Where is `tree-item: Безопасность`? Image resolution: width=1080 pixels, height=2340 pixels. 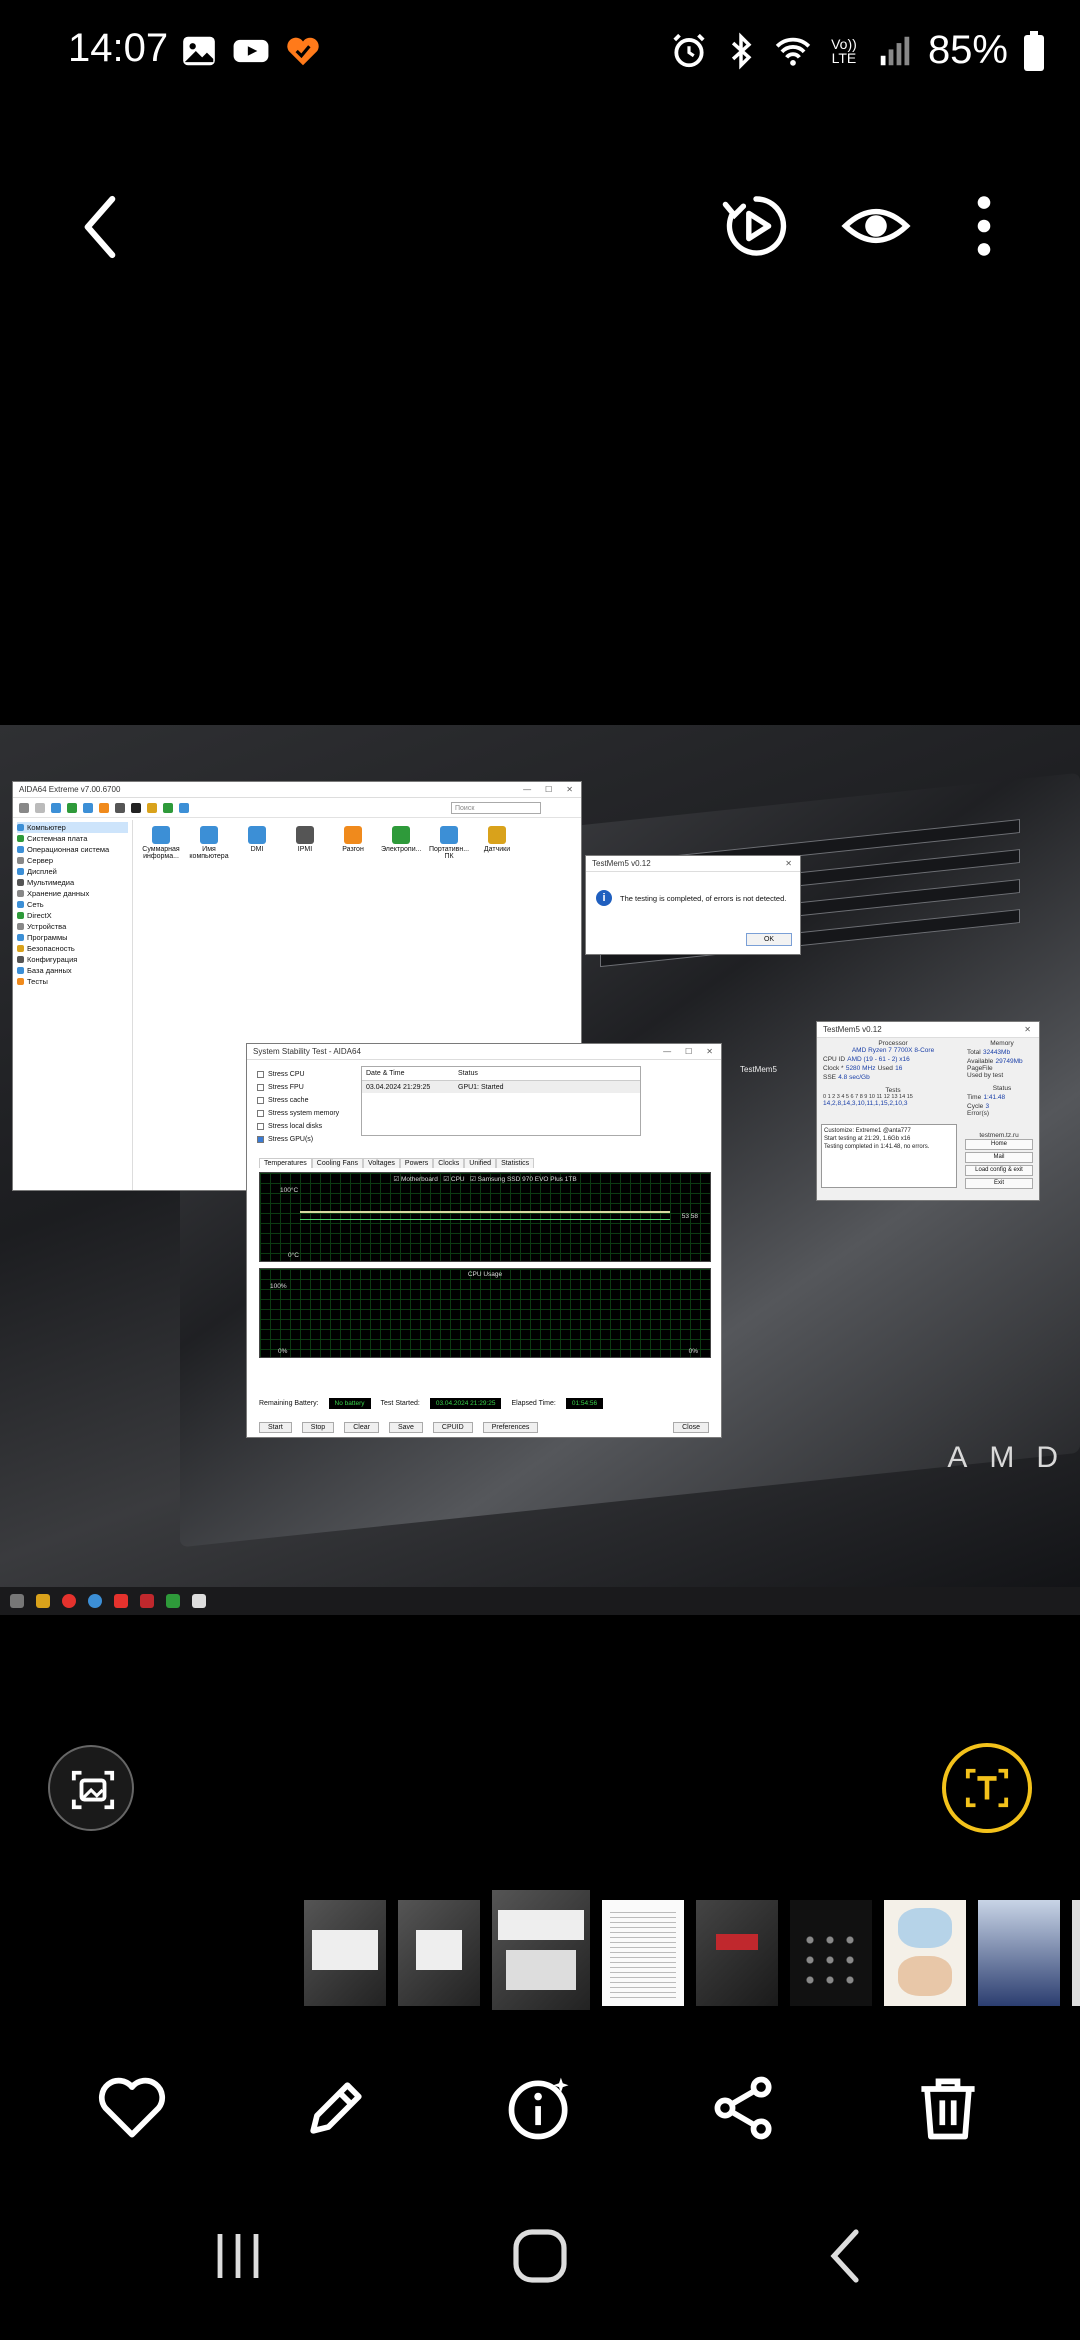
tree-item: Безопасность is located at coordinates (72, 948).